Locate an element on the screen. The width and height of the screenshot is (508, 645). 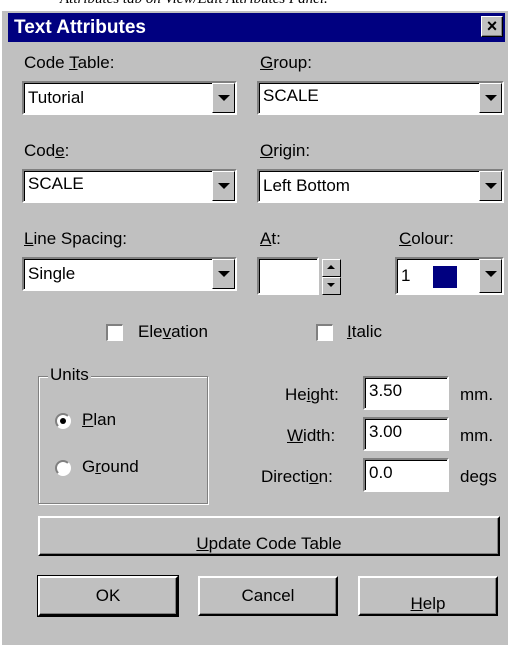
help-button: Help is located at coordinates (428, 596).